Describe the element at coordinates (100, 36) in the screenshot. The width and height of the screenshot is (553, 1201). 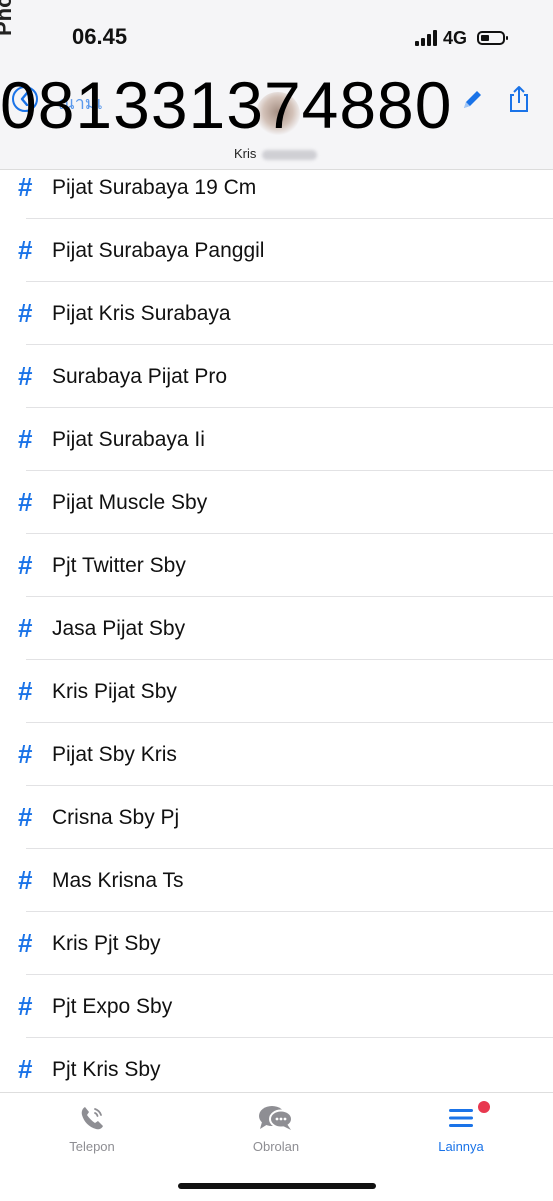
I see `status-time: 06.45` at that location.